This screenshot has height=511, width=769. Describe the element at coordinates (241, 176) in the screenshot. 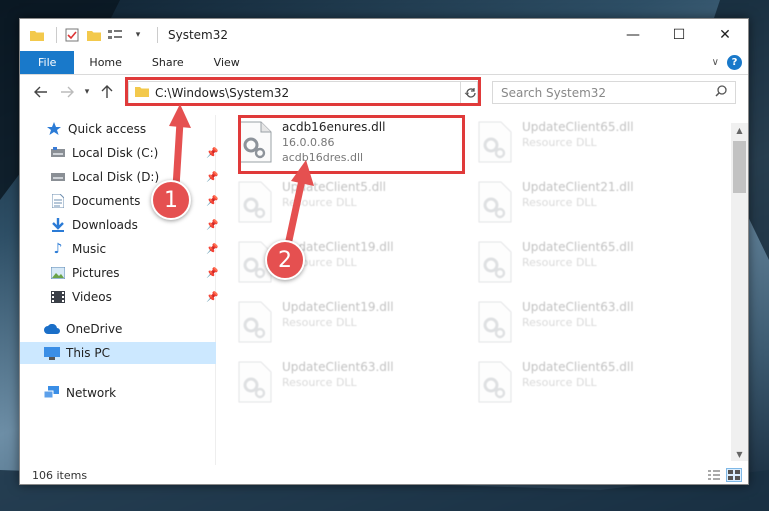

I see `annotation-arrows` at that location.